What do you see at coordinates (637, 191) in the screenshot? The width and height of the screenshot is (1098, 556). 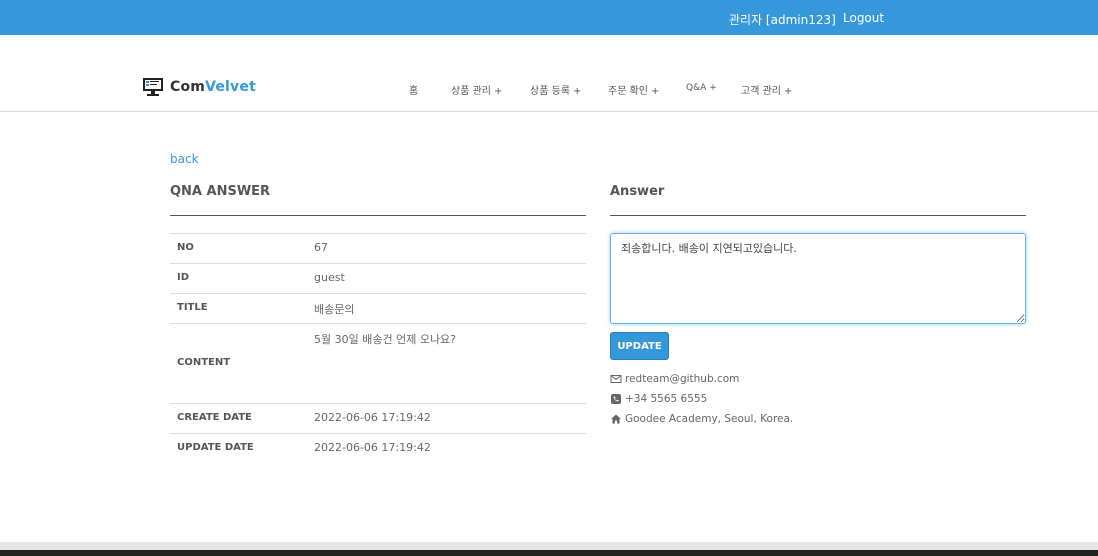 I see `answer-title: Answer` at bounding box center [637, 191].